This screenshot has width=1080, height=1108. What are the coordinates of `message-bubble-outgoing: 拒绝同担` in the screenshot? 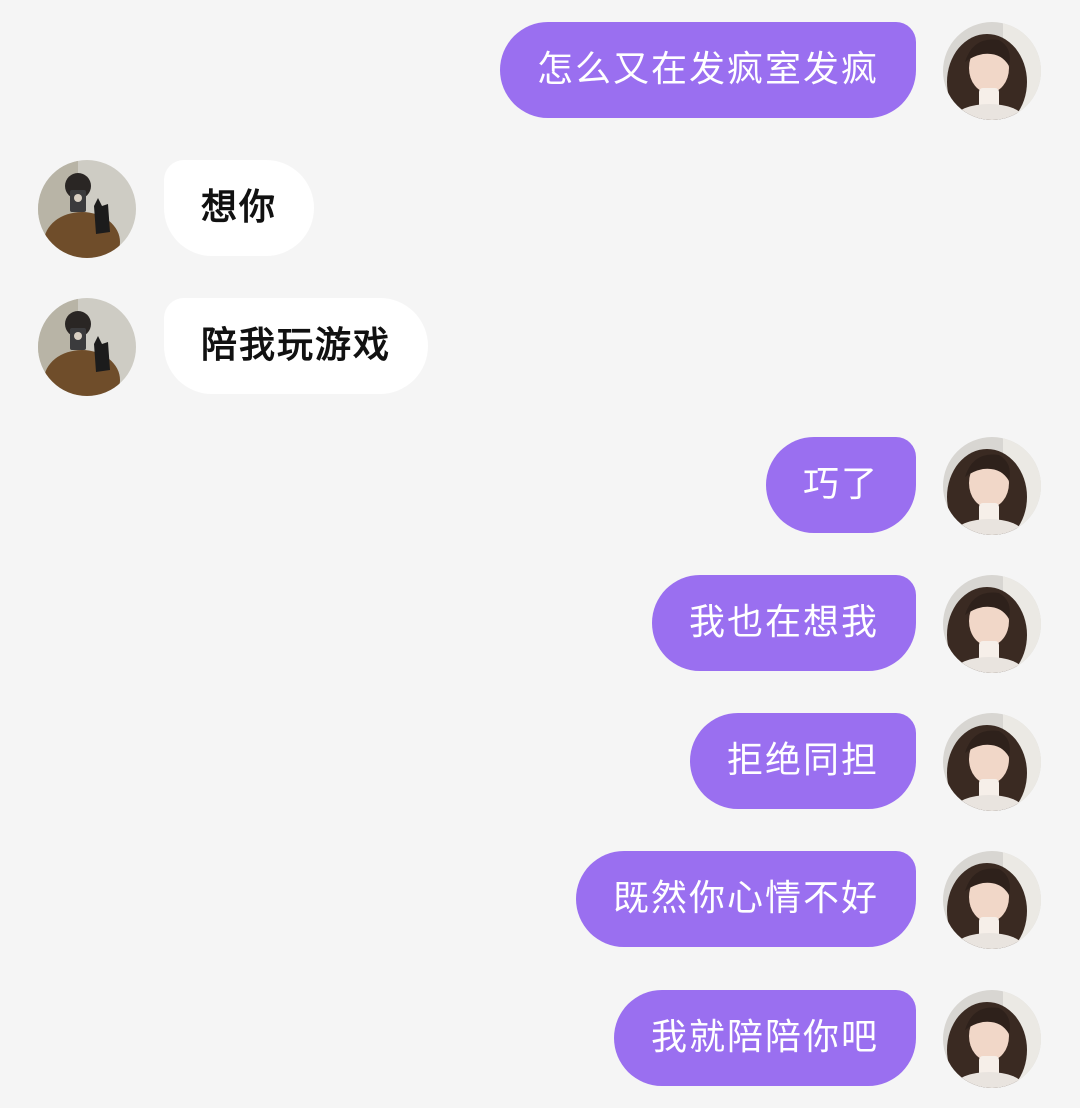 It's located at (802, 761).